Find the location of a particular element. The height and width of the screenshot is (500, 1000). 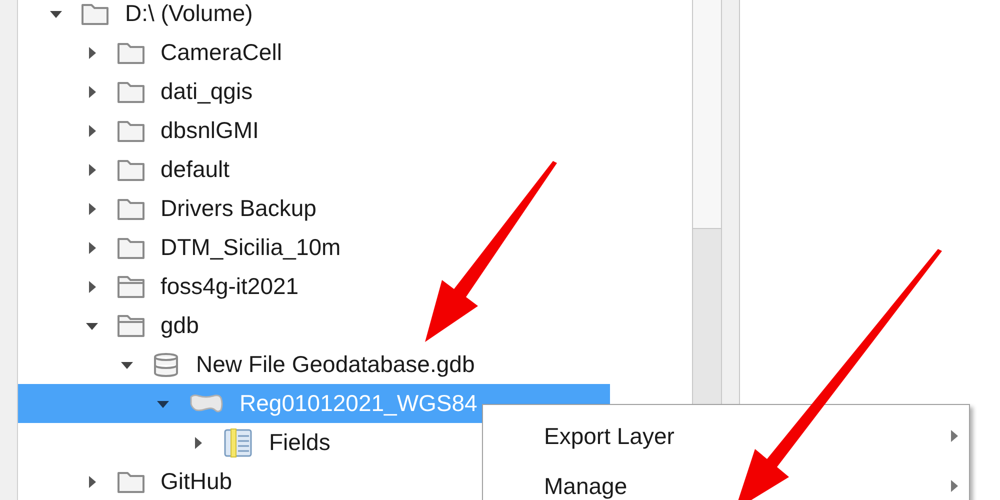

tree-item: CameraCell is located at coordinates (355, 52).